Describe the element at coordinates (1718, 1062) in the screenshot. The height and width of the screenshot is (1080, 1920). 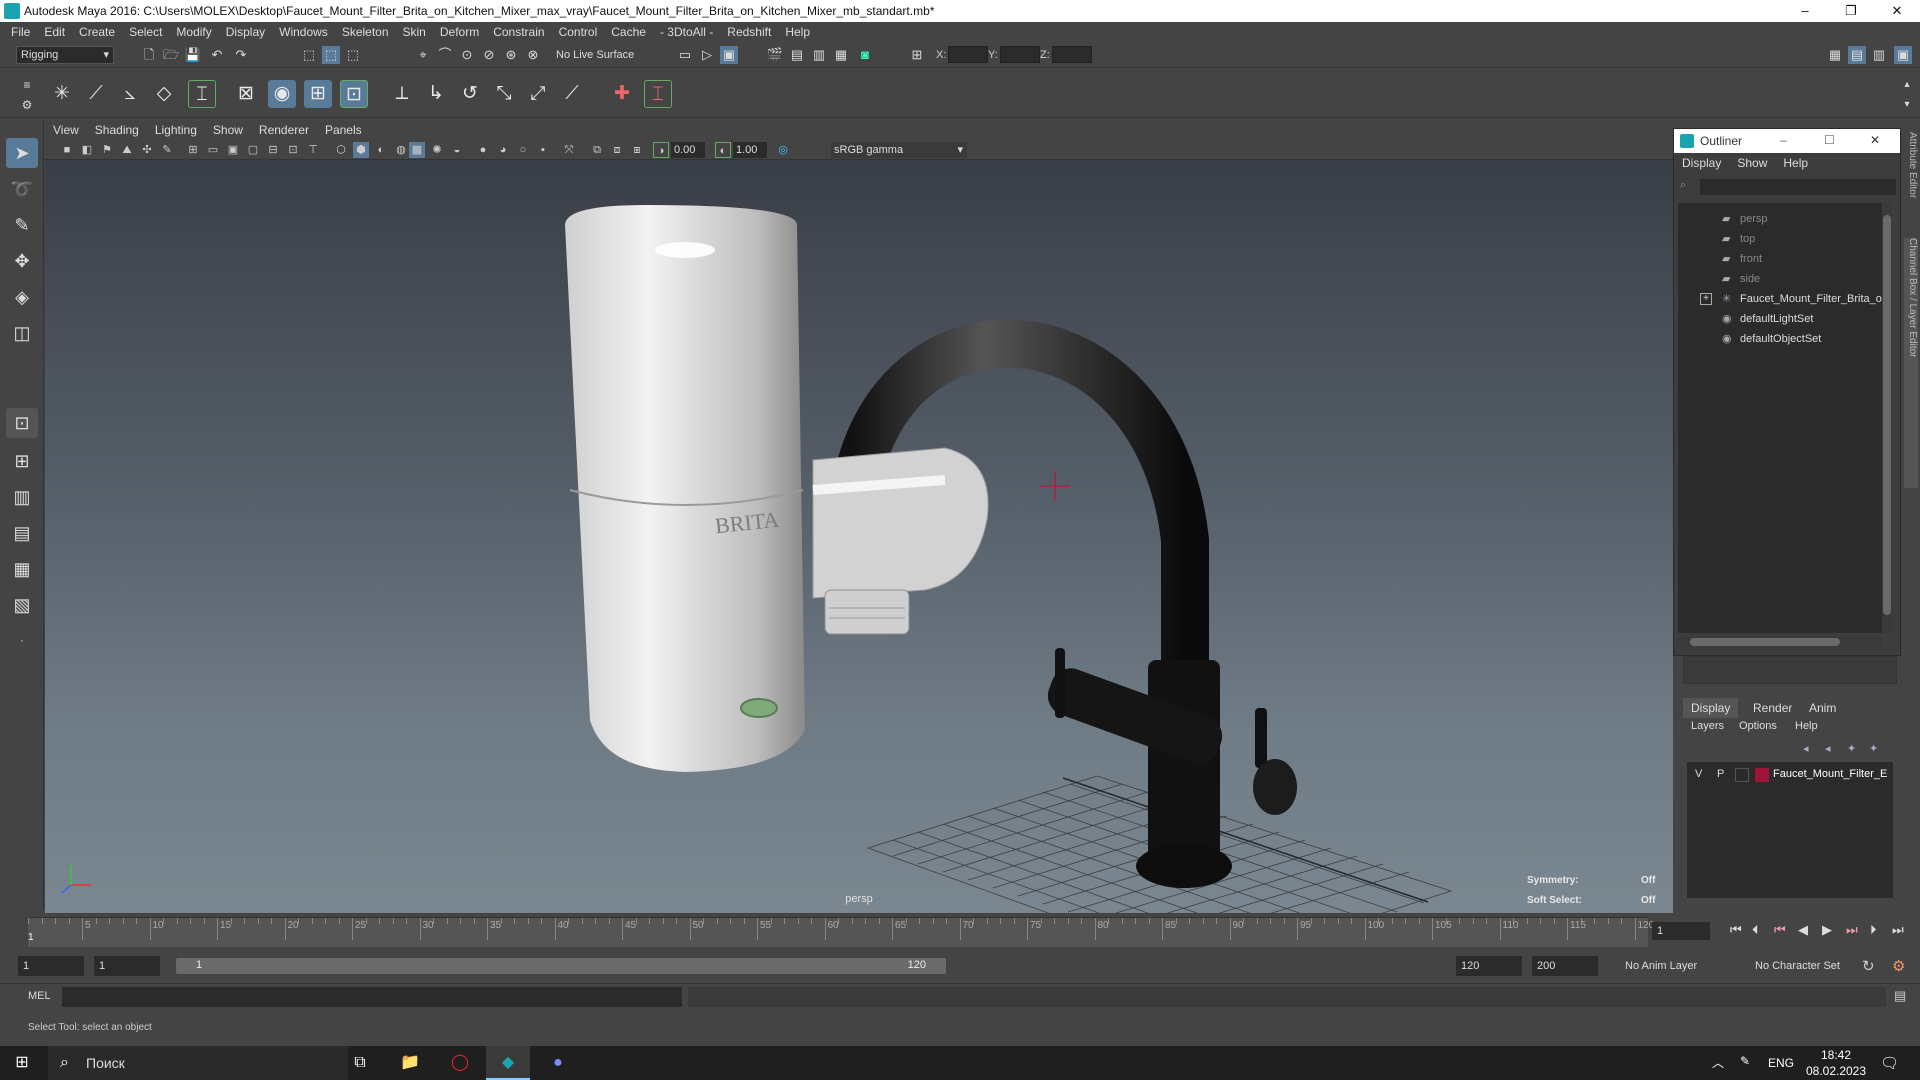
I see `show-hidden-icons: ︿` at that location.